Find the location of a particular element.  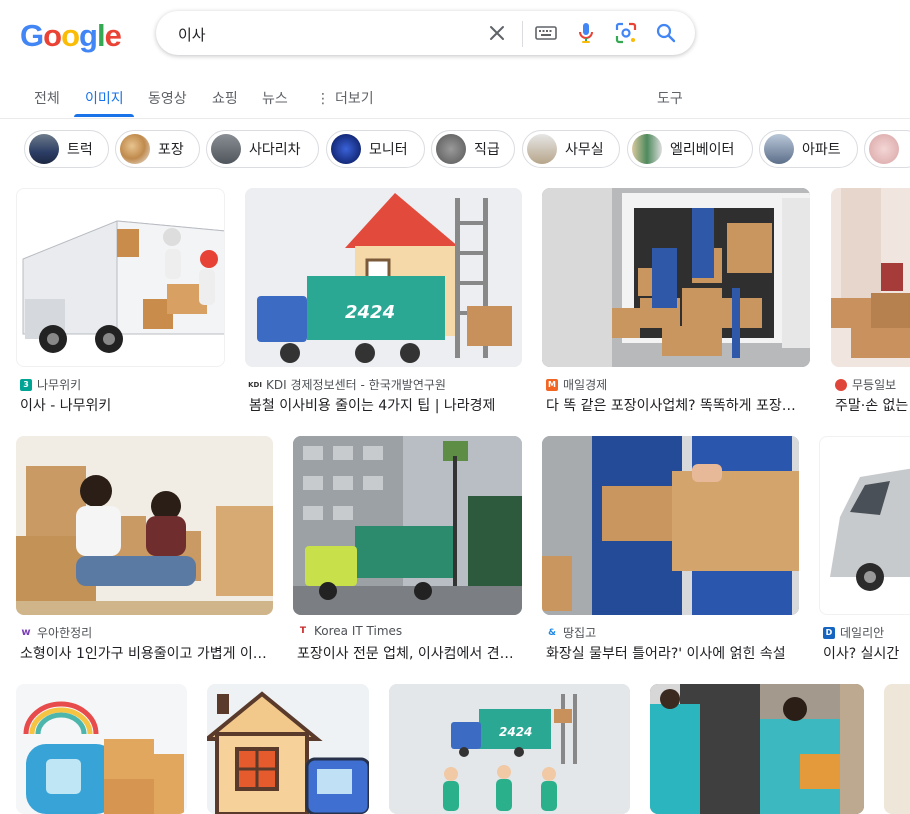

image-result: M 매일경제 다 똑 같은 포장이사업체? 똑똑하게 포장이사 is located at coordinates (676, 303).